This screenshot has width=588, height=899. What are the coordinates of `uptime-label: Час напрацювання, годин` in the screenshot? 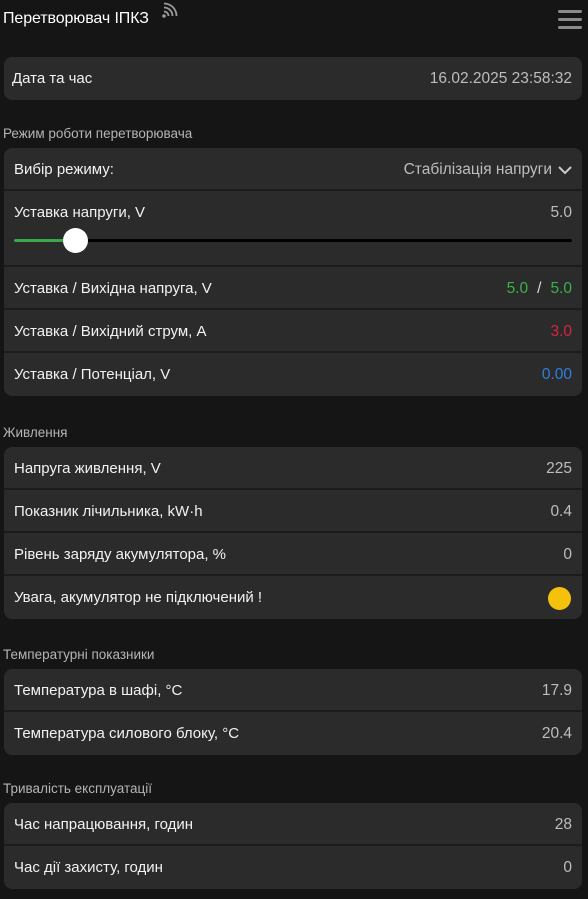 It's located at (104, 824).